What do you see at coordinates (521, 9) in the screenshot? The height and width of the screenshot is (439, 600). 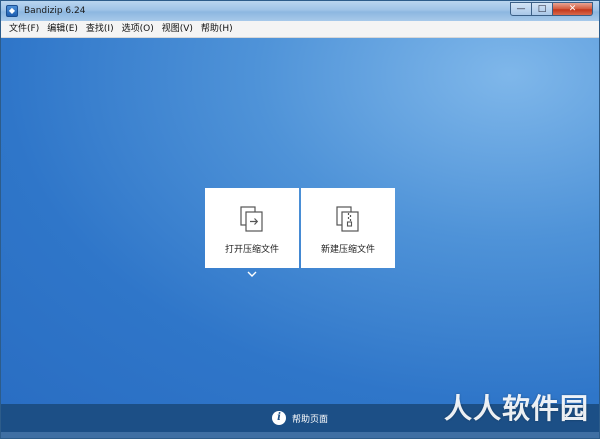 I see `minimize-button: —` at bounding box center [521, 9].